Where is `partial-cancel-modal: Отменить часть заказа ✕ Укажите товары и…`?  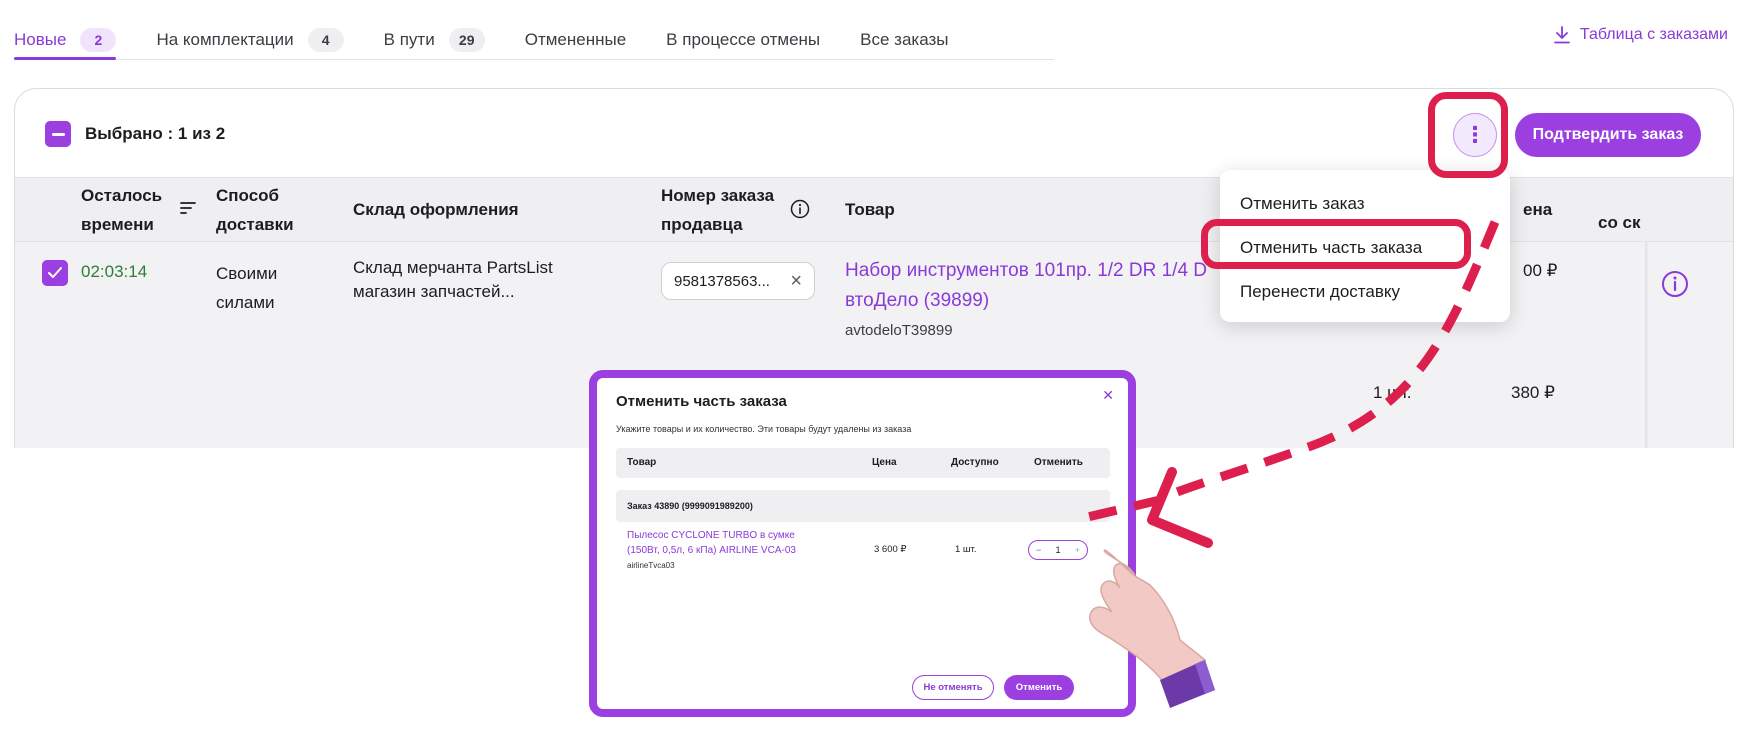 partial-cancel-modal: Отменить часть заказа ✕ Укажите товары и… is located at coordinates (862, 543).